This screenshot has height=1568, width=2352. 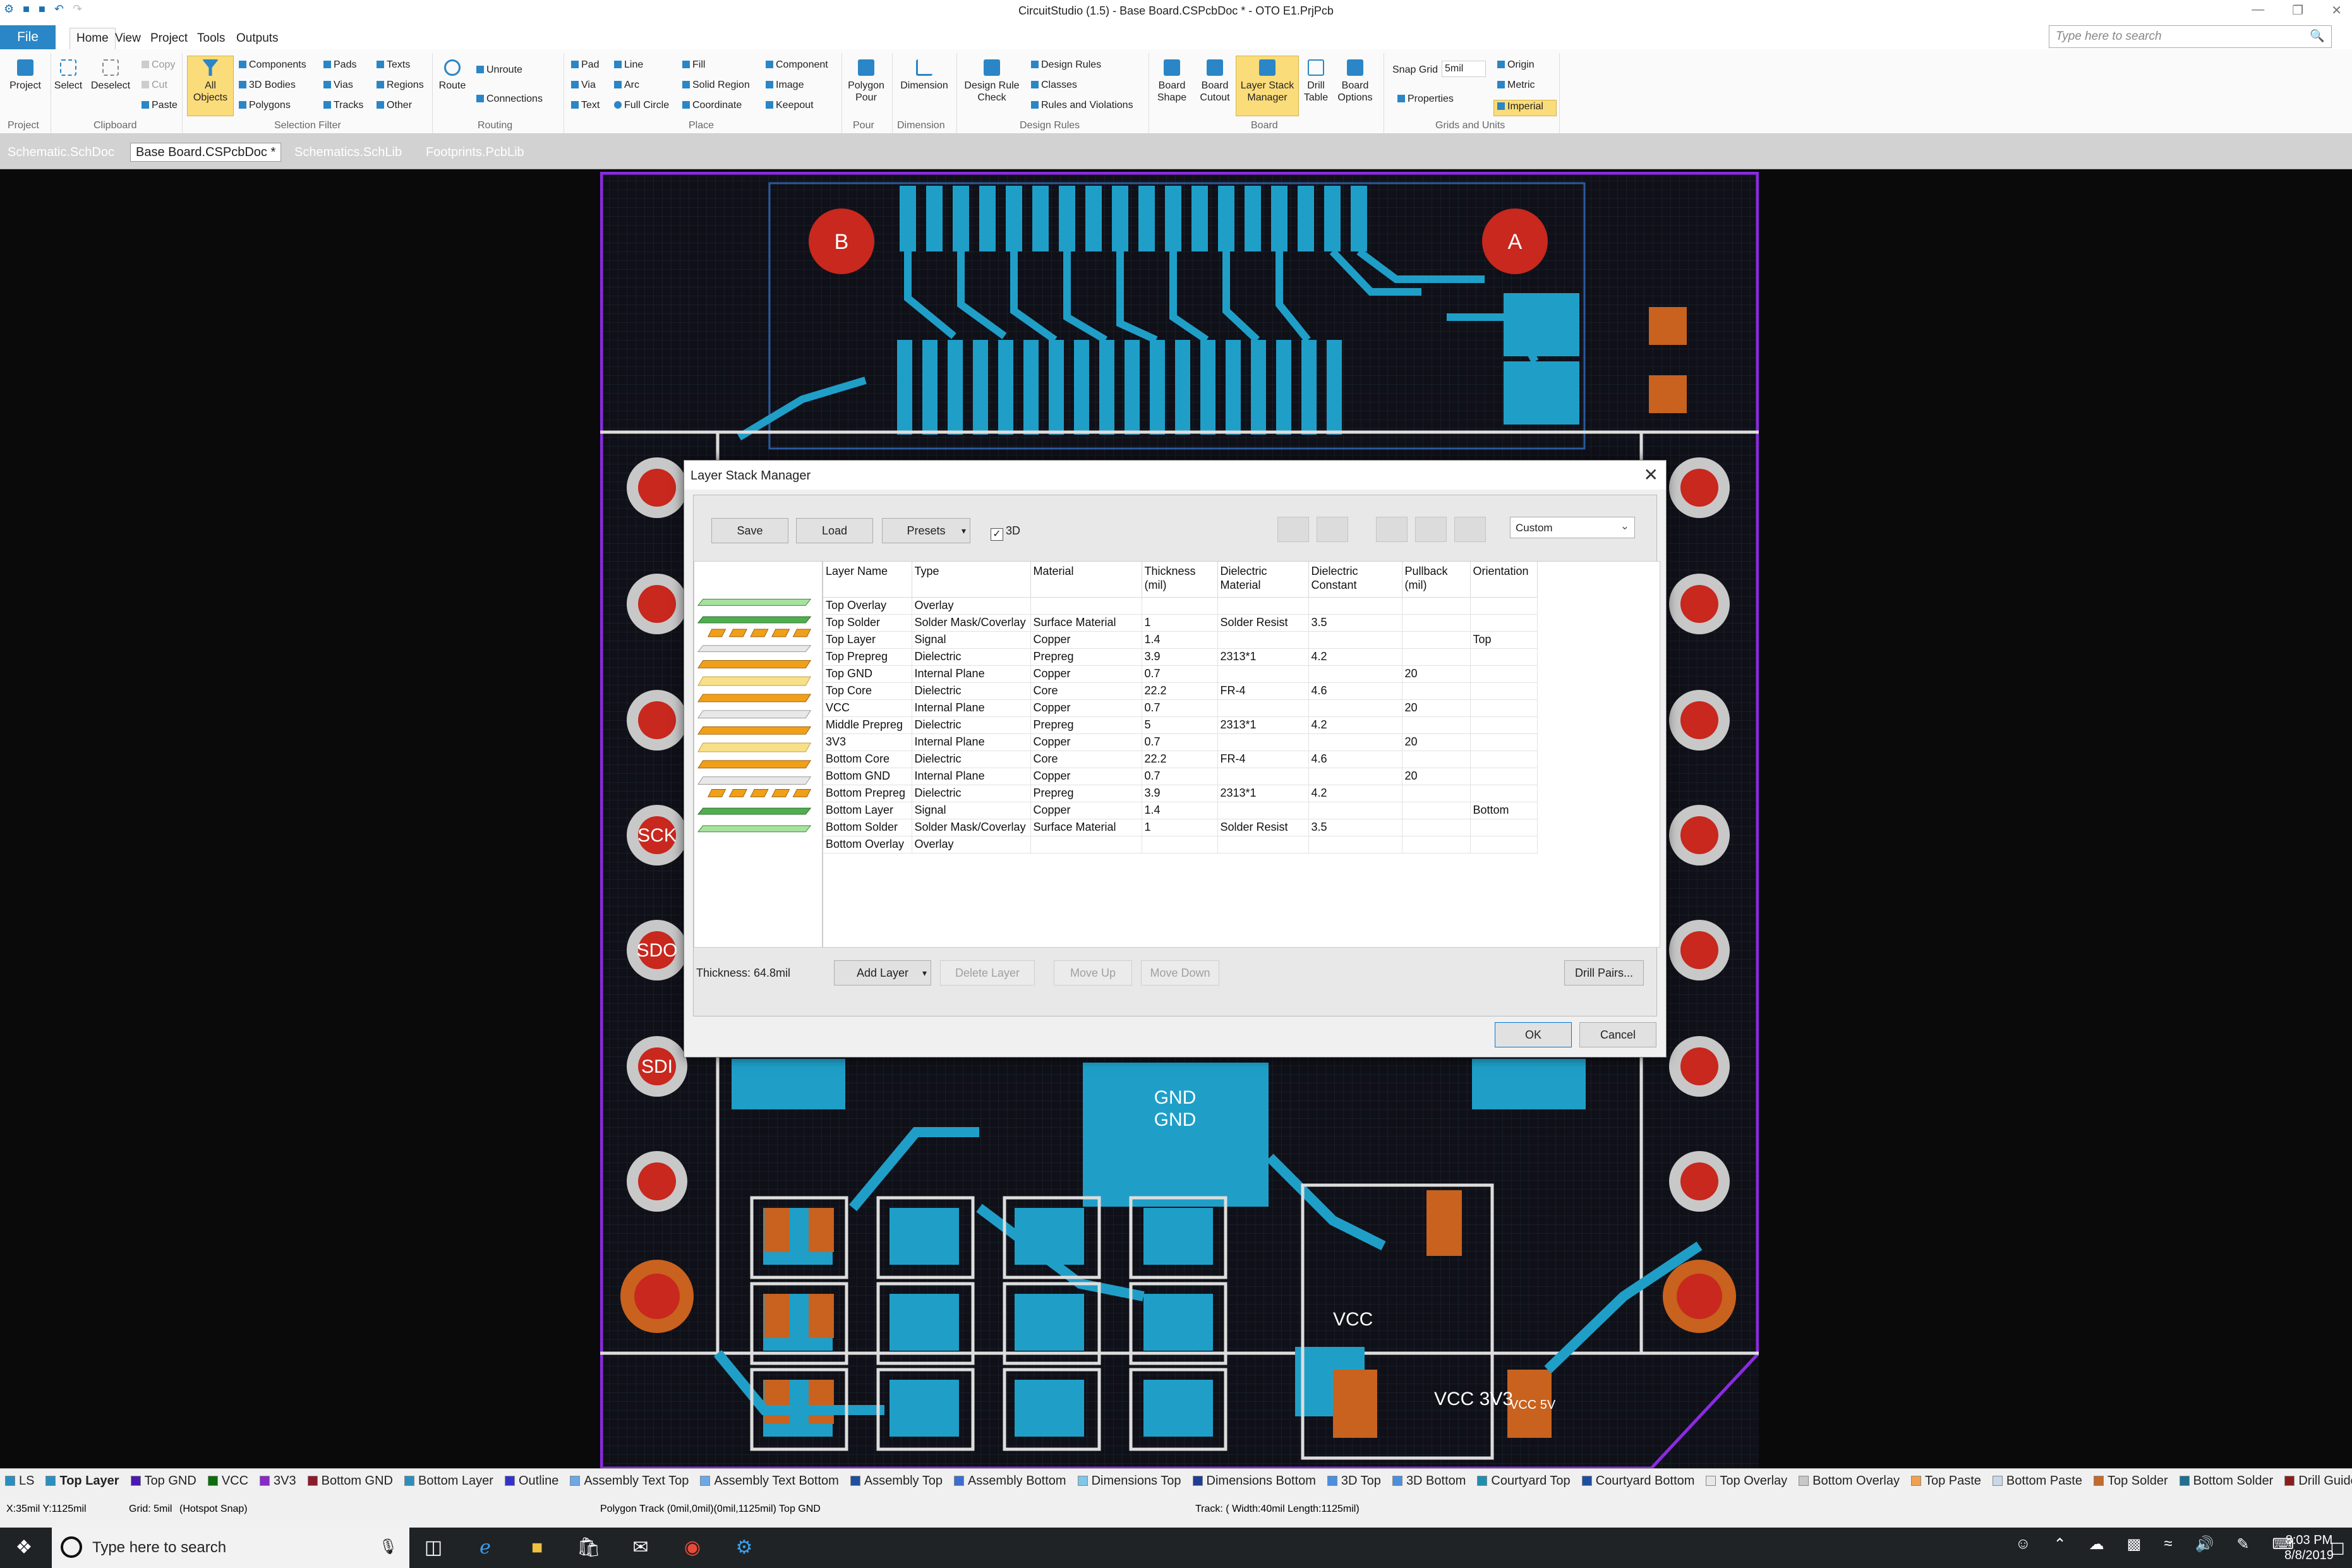 What do you see at coordinates (992, 81) in the screenshot?
I see `design-rule-check-button: Design Rule Check` at bounding box center [992, 81].